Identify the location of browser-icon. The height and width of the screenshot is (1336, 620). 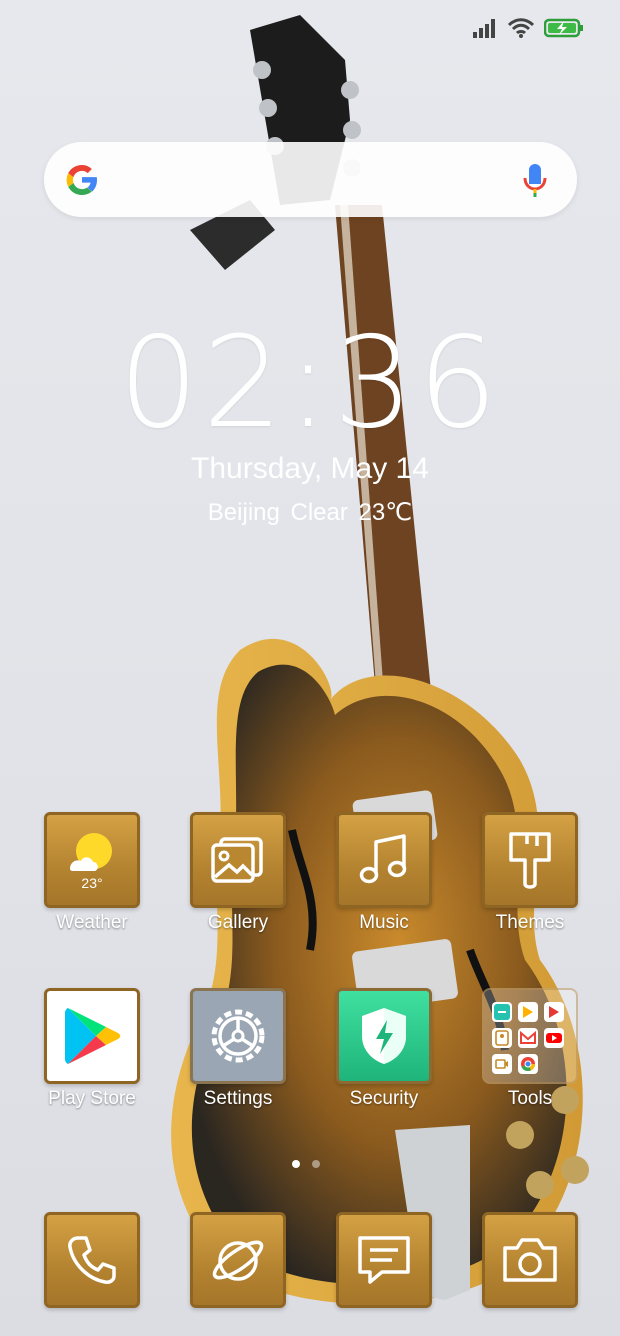
(238, 1260).